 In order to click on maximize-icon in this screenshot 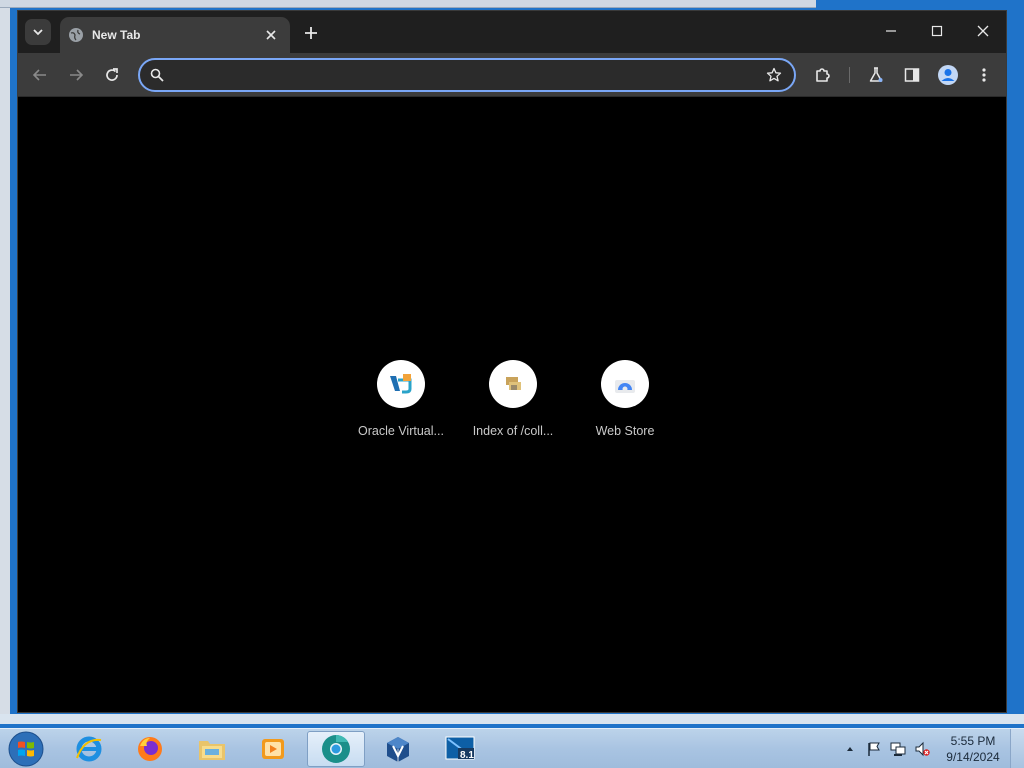, I will do `click(937, 31)`.